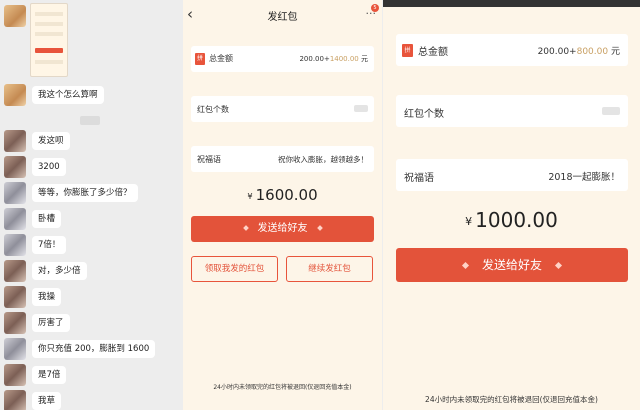 The height and width of the screenshot is (410, 640). What do you see at coordinates (282, 195) in the screenshot?
I see `packet-amount: ¥1600.00` at bounding box center [282, 195].